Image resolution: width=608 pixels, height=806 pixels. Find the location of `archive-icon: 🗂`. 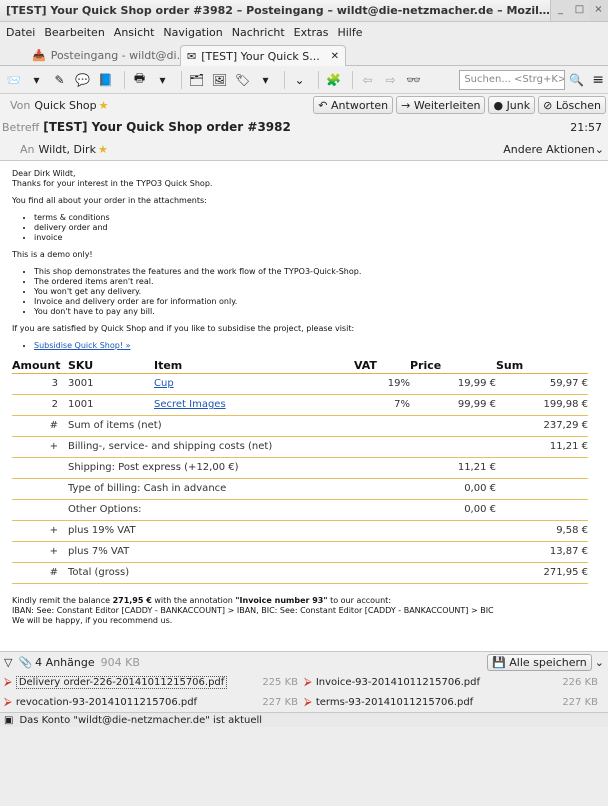

archive-icon: 🗂 is located at coordinates (196, 79).